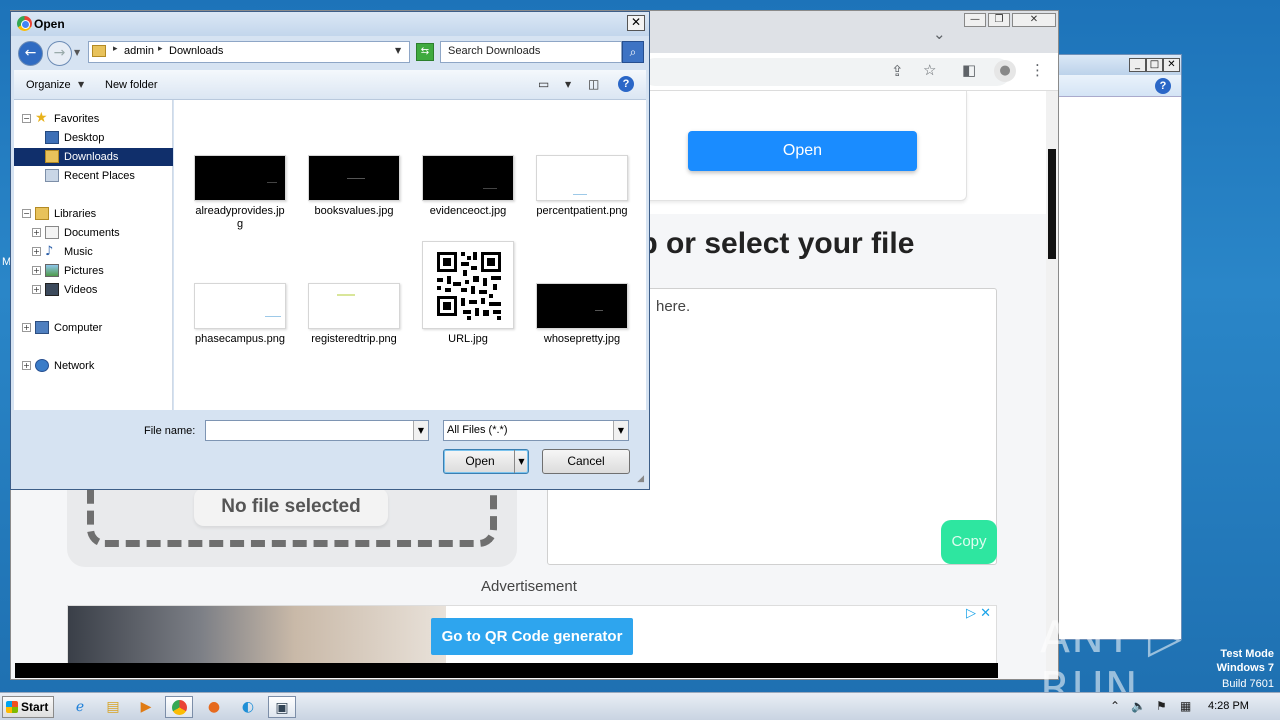 The width and height of the screenshot is (1280, 720). Describe the element at coordinates (93, 328) in the screenshot. I see `tree-item-computer: + Computer` at that location.